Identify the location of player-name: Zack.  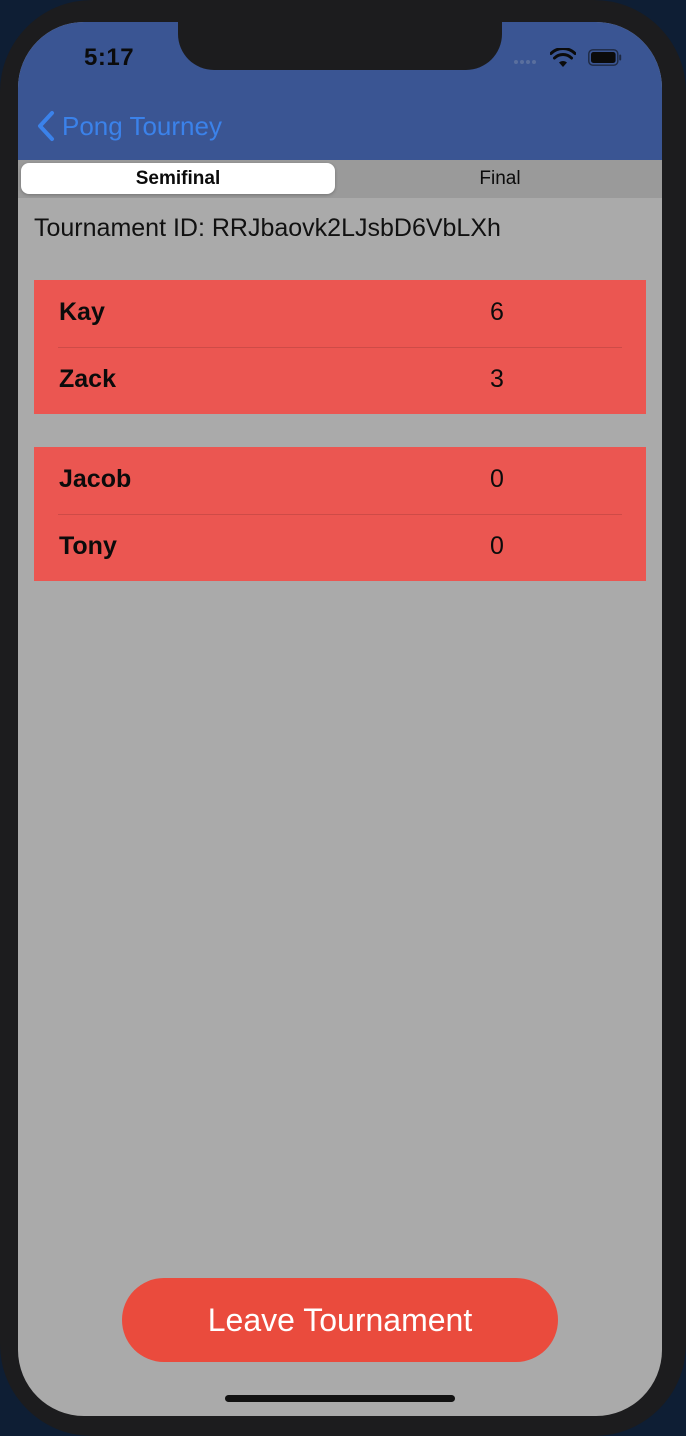
(87, 379).